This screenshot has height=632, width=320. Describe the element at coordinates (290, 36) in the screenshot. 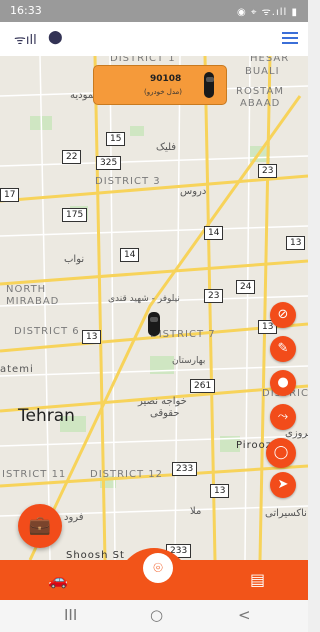

I see `menu-icon` at that location.